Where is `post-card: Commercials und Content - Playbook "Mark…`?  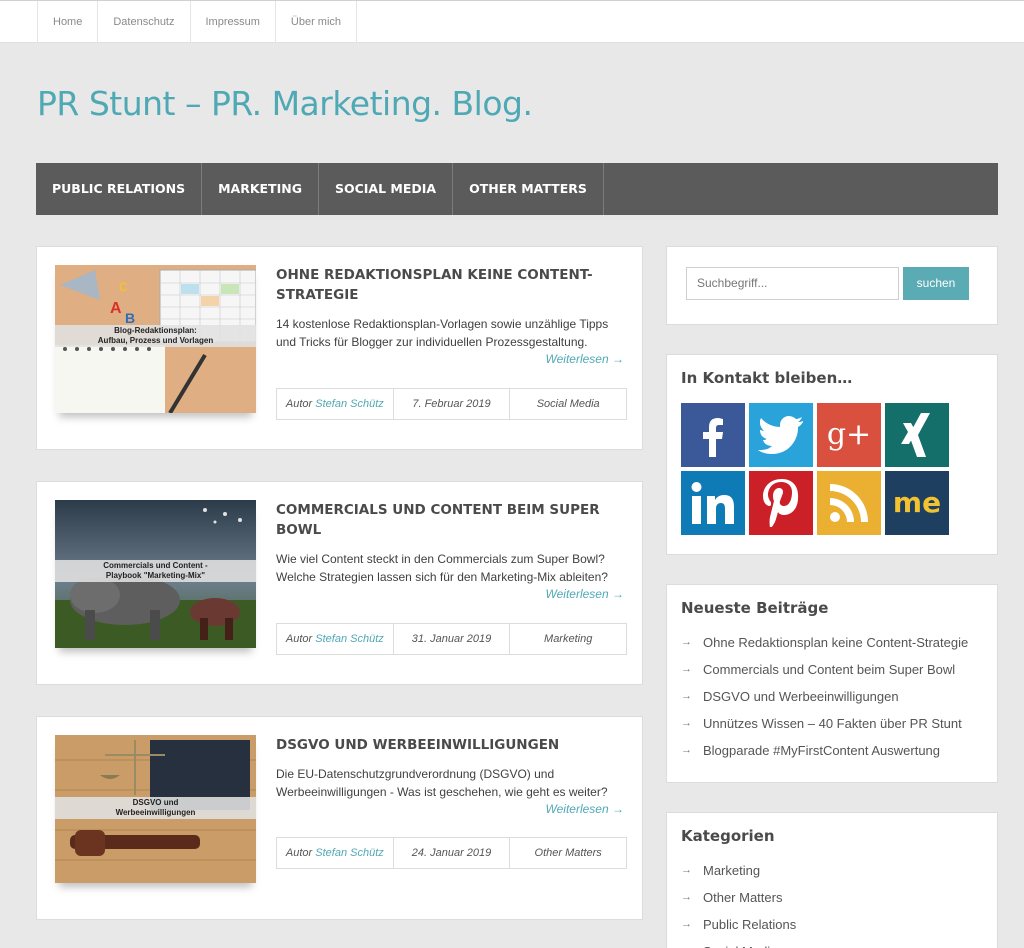
post-card: Commercials und Content - Playbook "Mark… is located at coordinates (339, 583).